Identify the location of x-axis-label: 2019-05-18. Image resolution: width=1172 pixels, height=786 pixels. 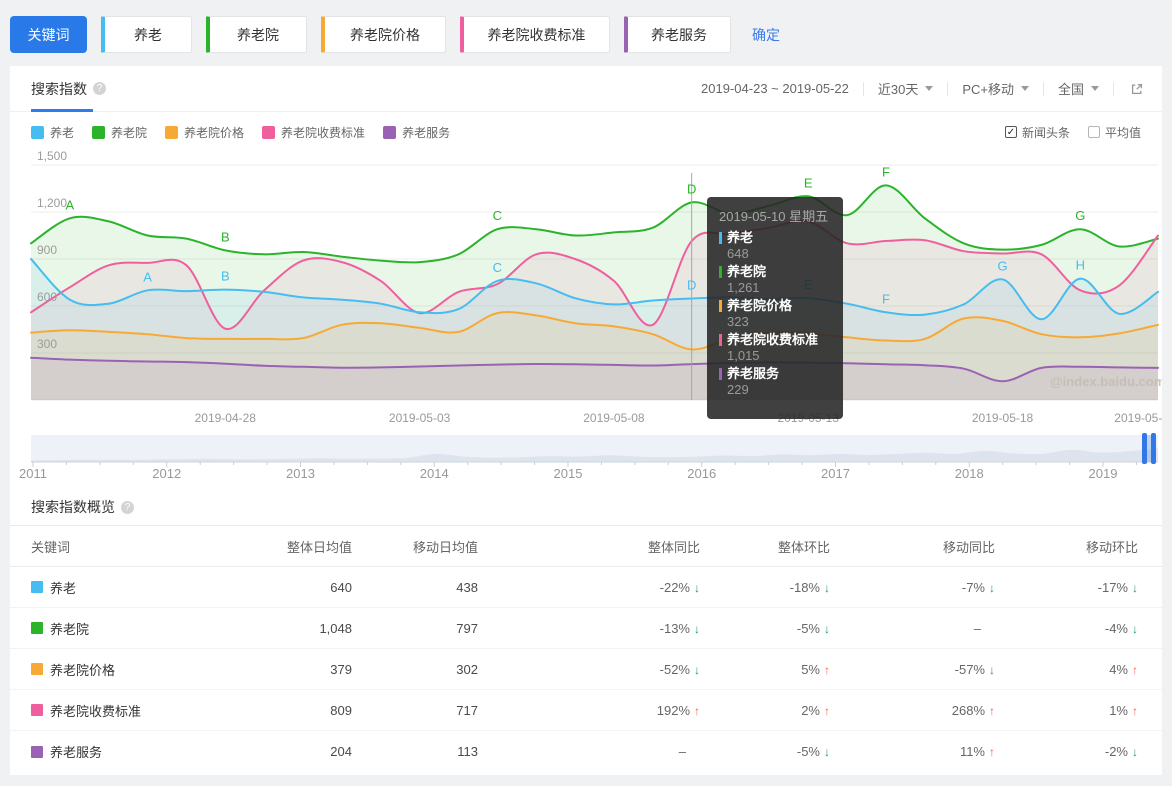
(1002, 418).